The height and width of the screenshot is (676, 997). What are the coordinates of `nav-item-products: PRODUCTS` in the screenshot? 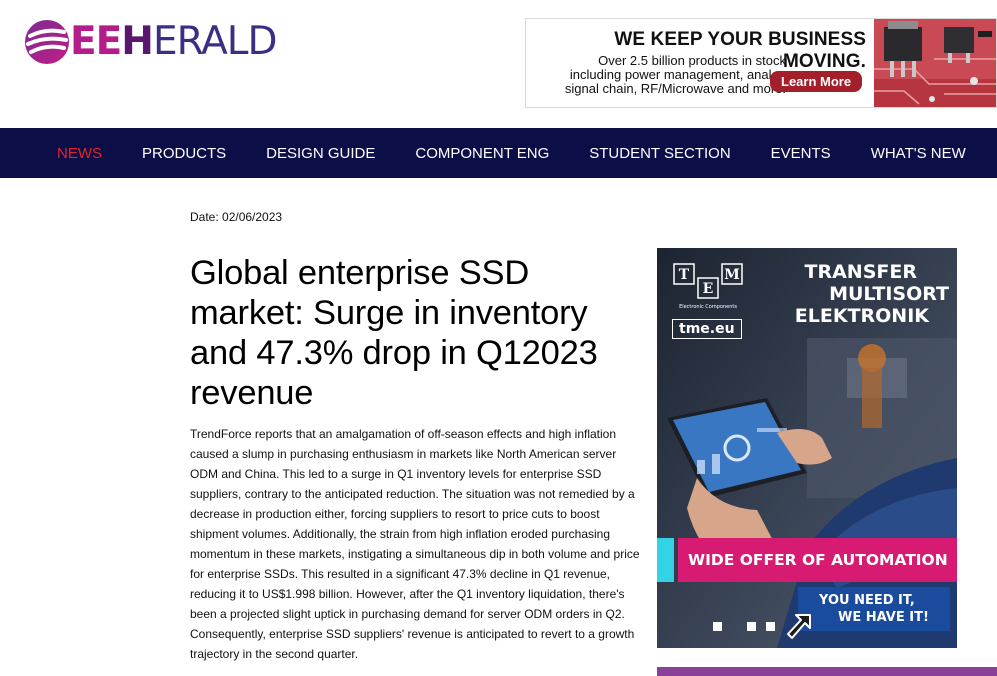 It's located at (184, 153).